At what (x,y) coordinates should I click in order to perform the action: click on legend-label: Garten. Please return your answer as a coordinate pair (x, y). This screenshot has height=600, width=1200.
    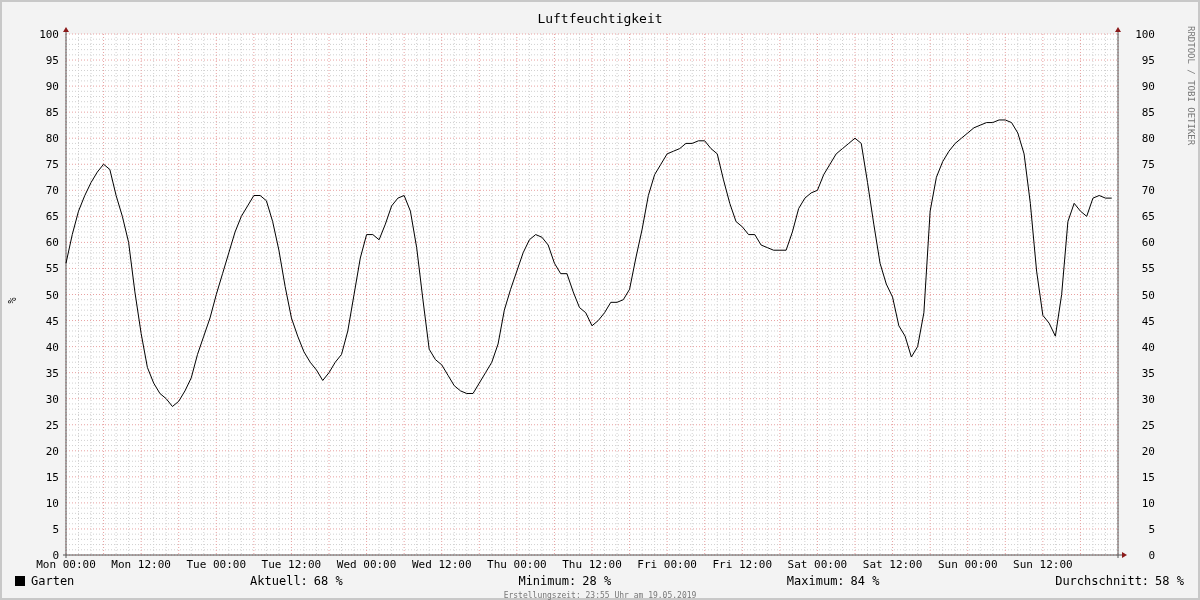
    Looking at the image, I should click on (53, 581).